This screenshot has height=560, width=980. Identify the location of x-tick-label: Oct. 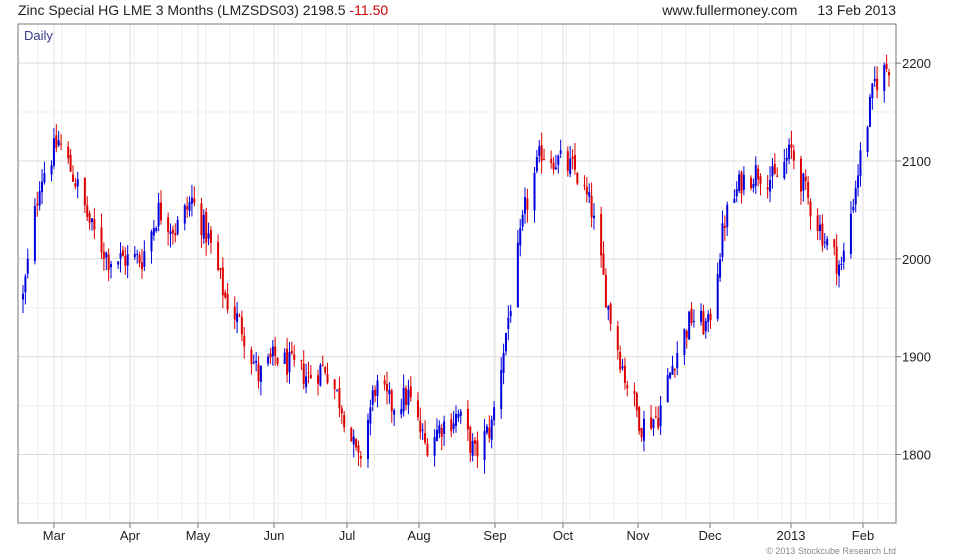
(563, 535).